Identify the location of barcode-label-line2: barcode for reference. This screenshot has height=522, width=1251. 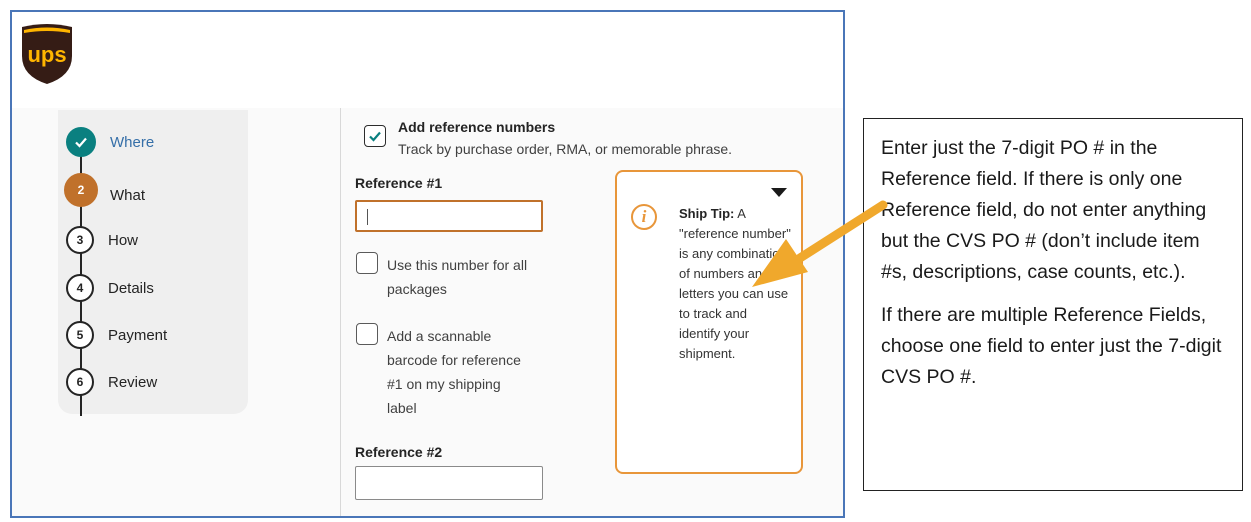
(454, 360).